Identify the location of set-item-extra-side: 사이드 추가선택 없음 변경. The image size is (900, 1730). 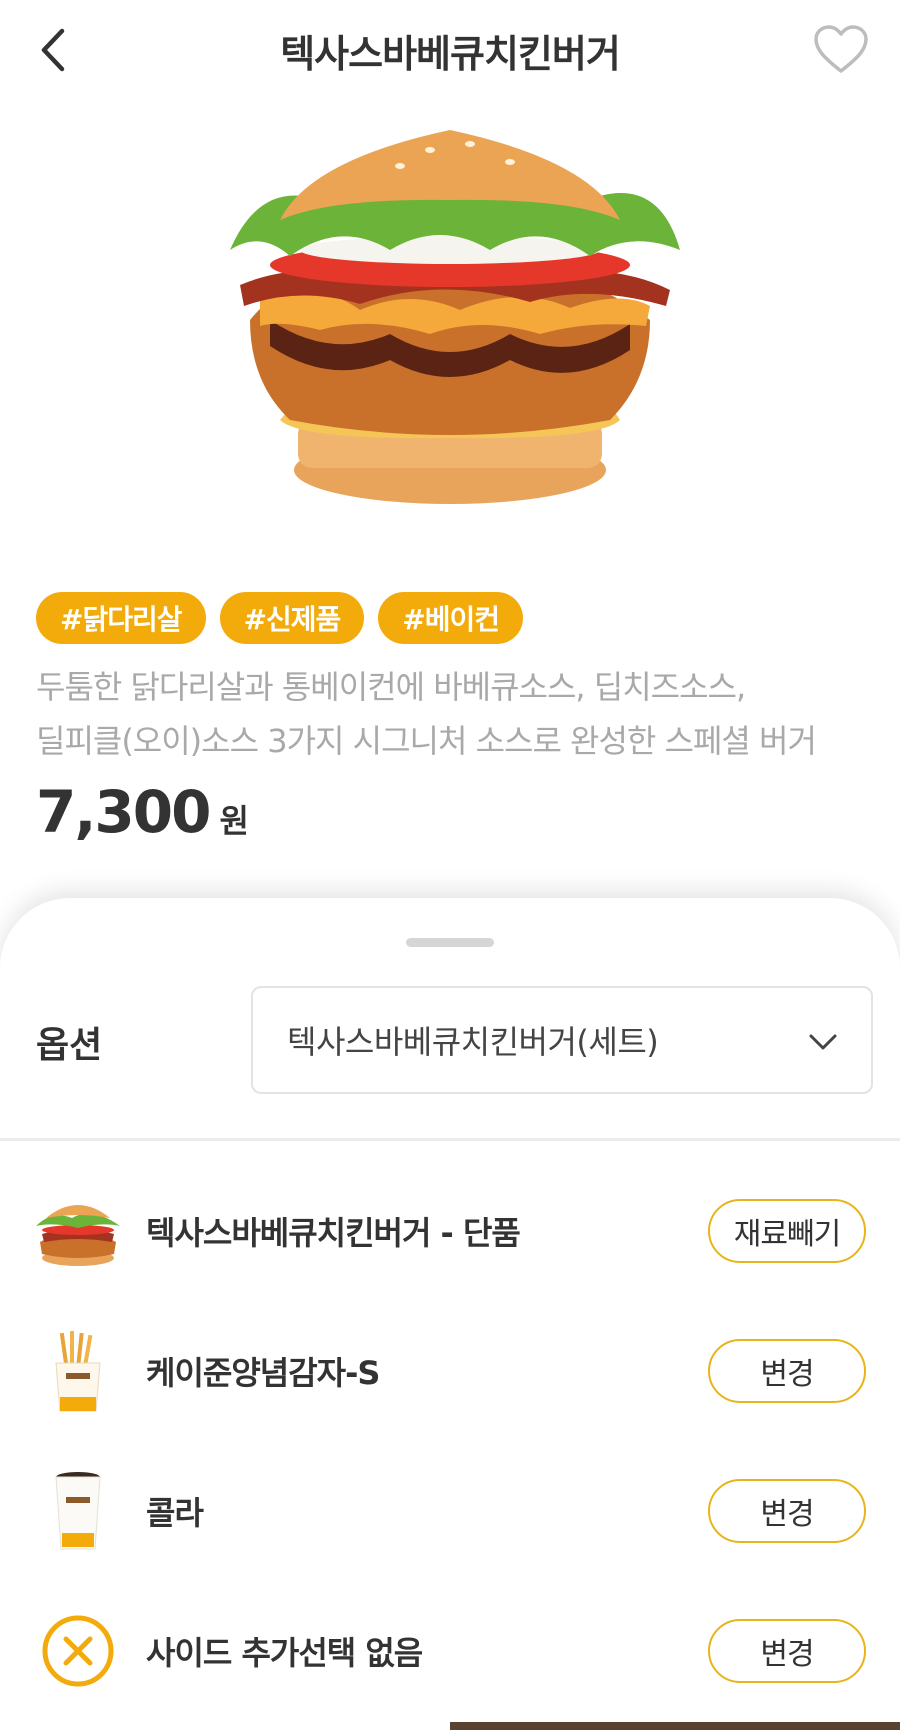
(450, 1651).